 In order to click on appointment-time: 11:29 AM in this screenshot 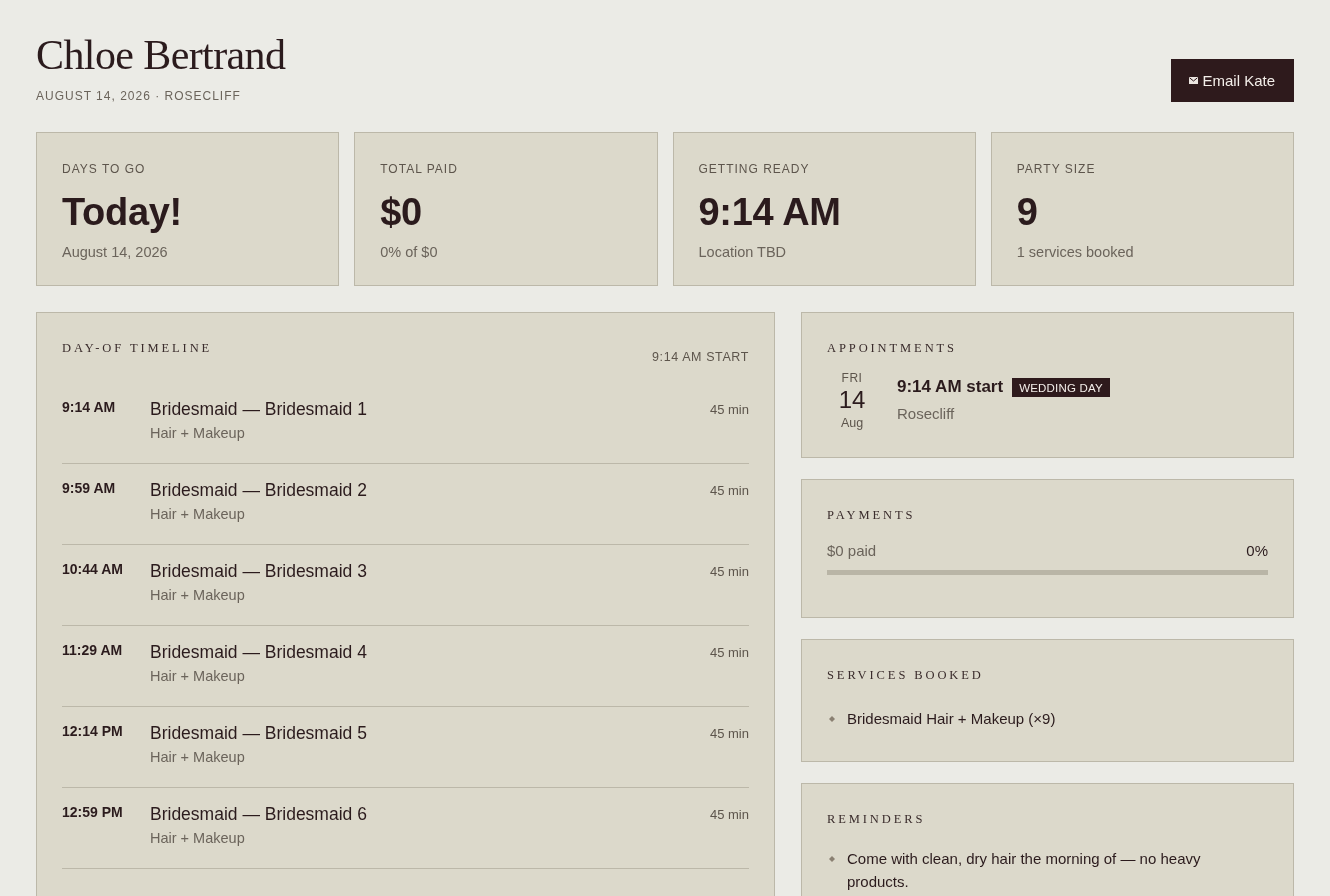, I will do `click(93, 650)`.